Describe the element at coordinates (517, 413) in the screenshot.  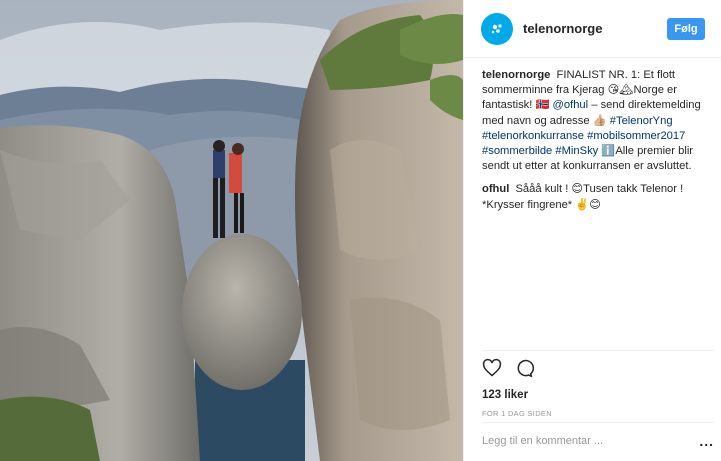
I see `post-timestamp: FOR 1 DAG SIDEN` at that location.